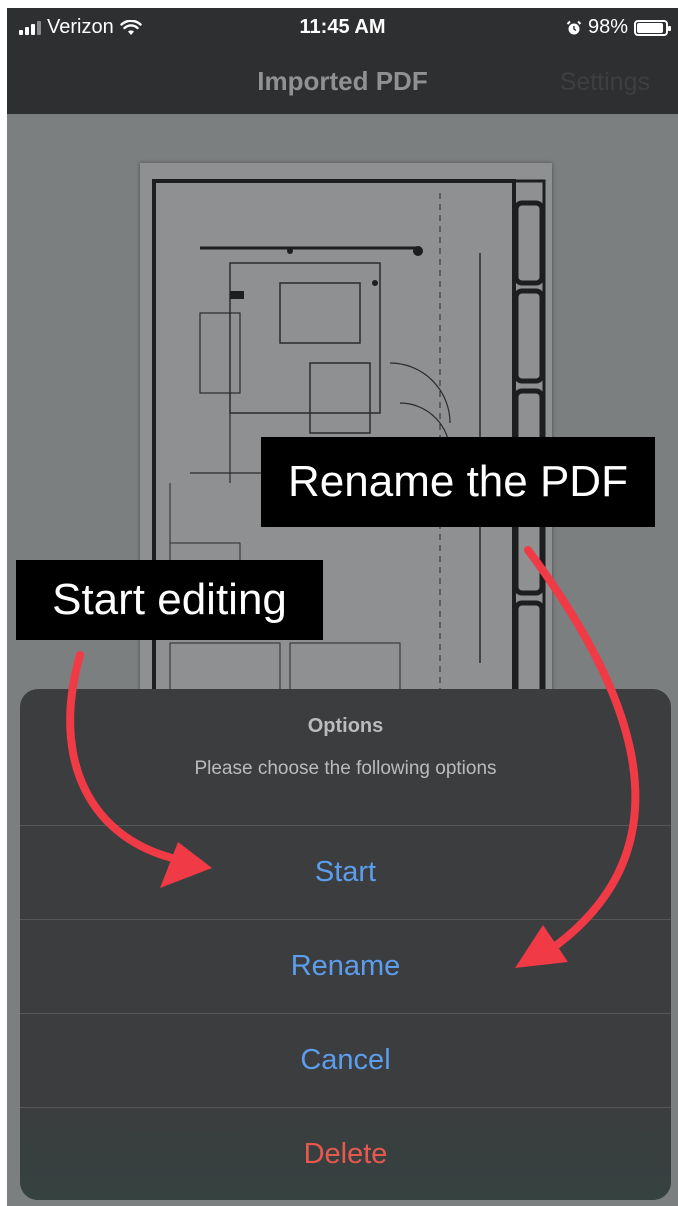 This screenshot has width=678, height=1206. I want to click on start-callout: Start editing, so click(169, 600).